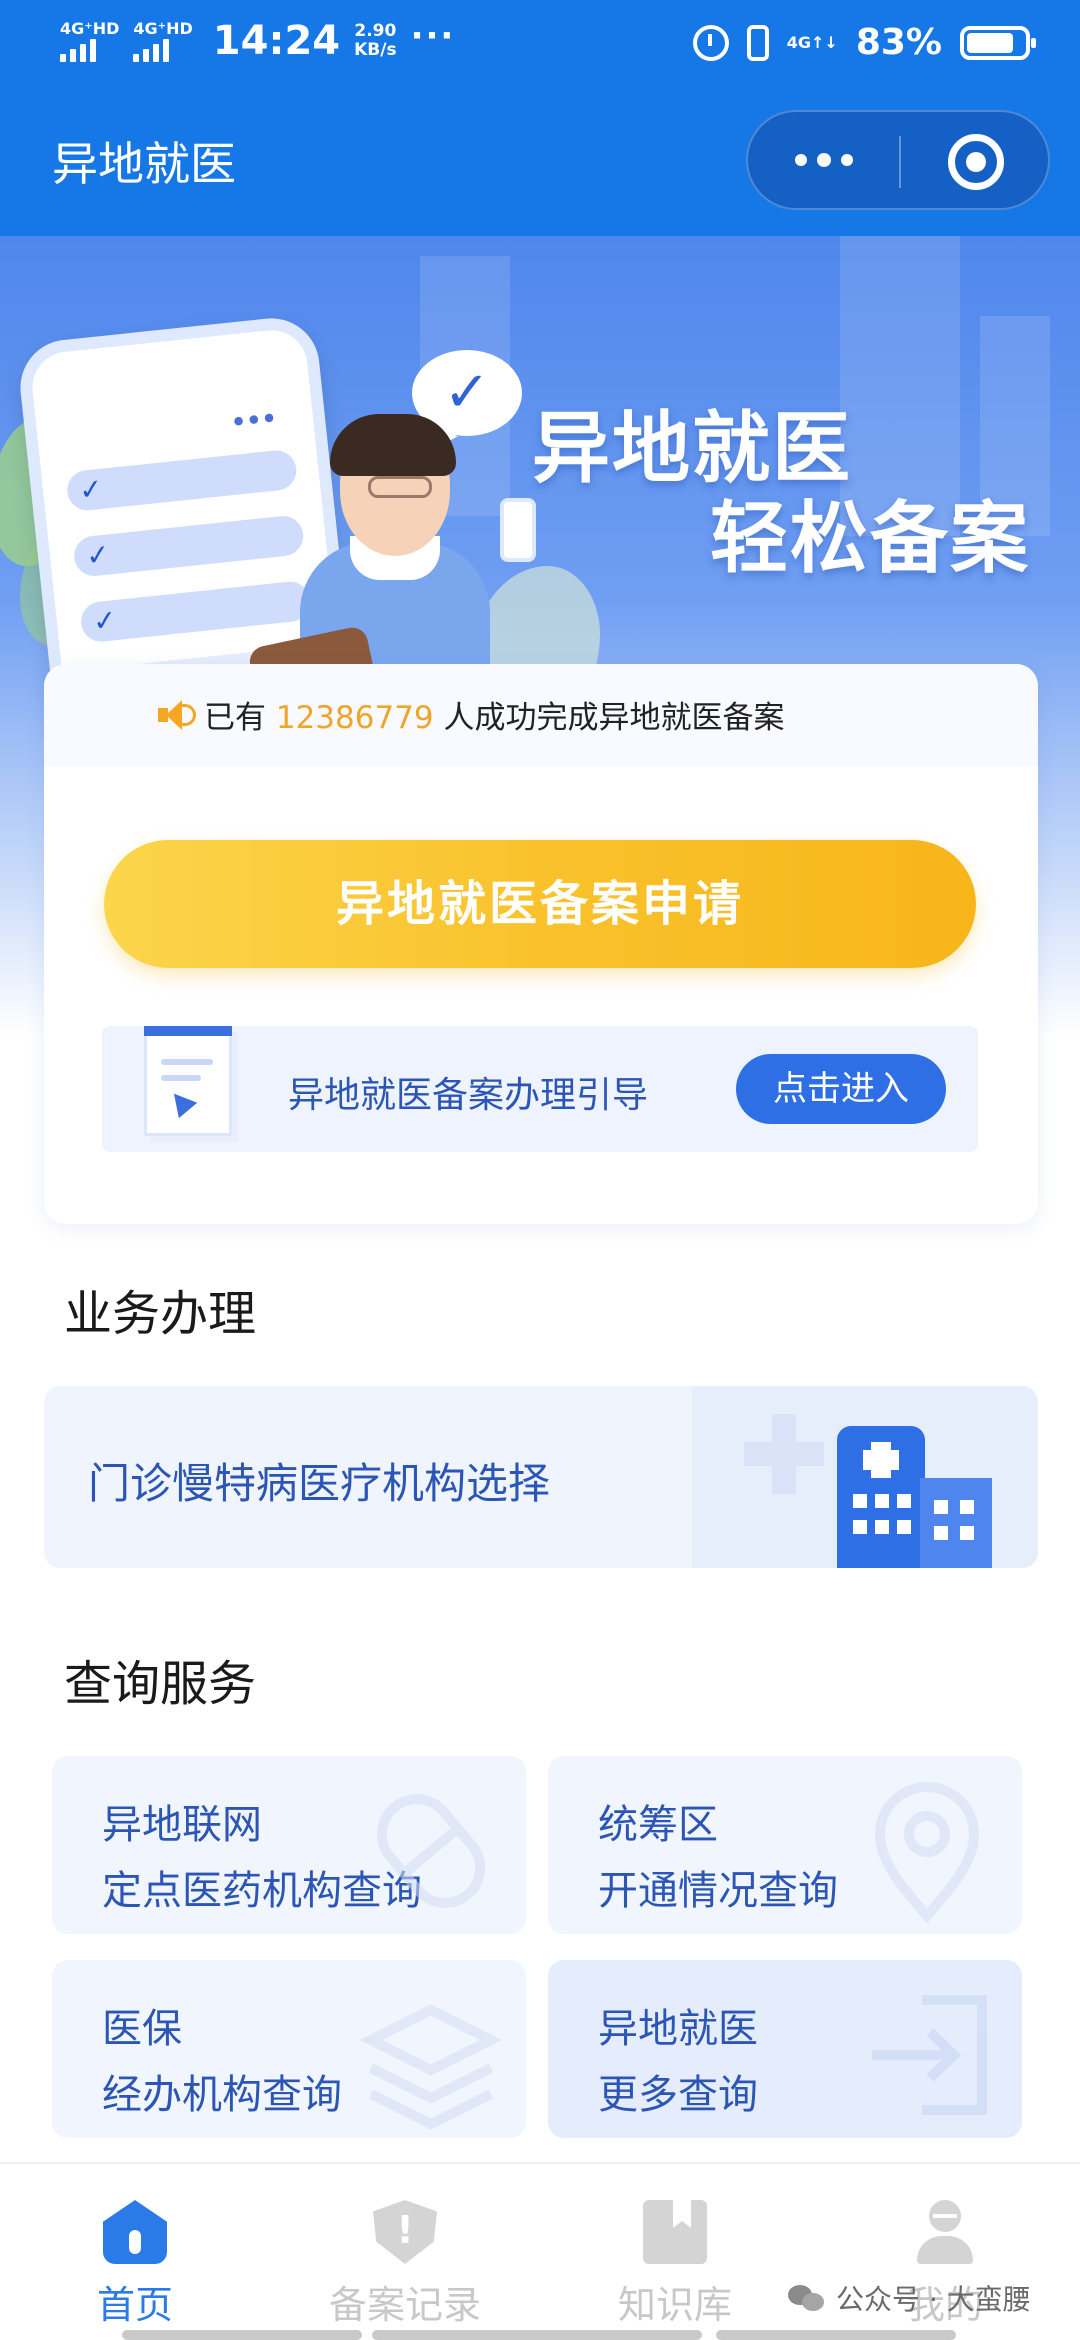 The image size is (1080, 2340). I want to click on status-time: 14:24, so click(276, 41).